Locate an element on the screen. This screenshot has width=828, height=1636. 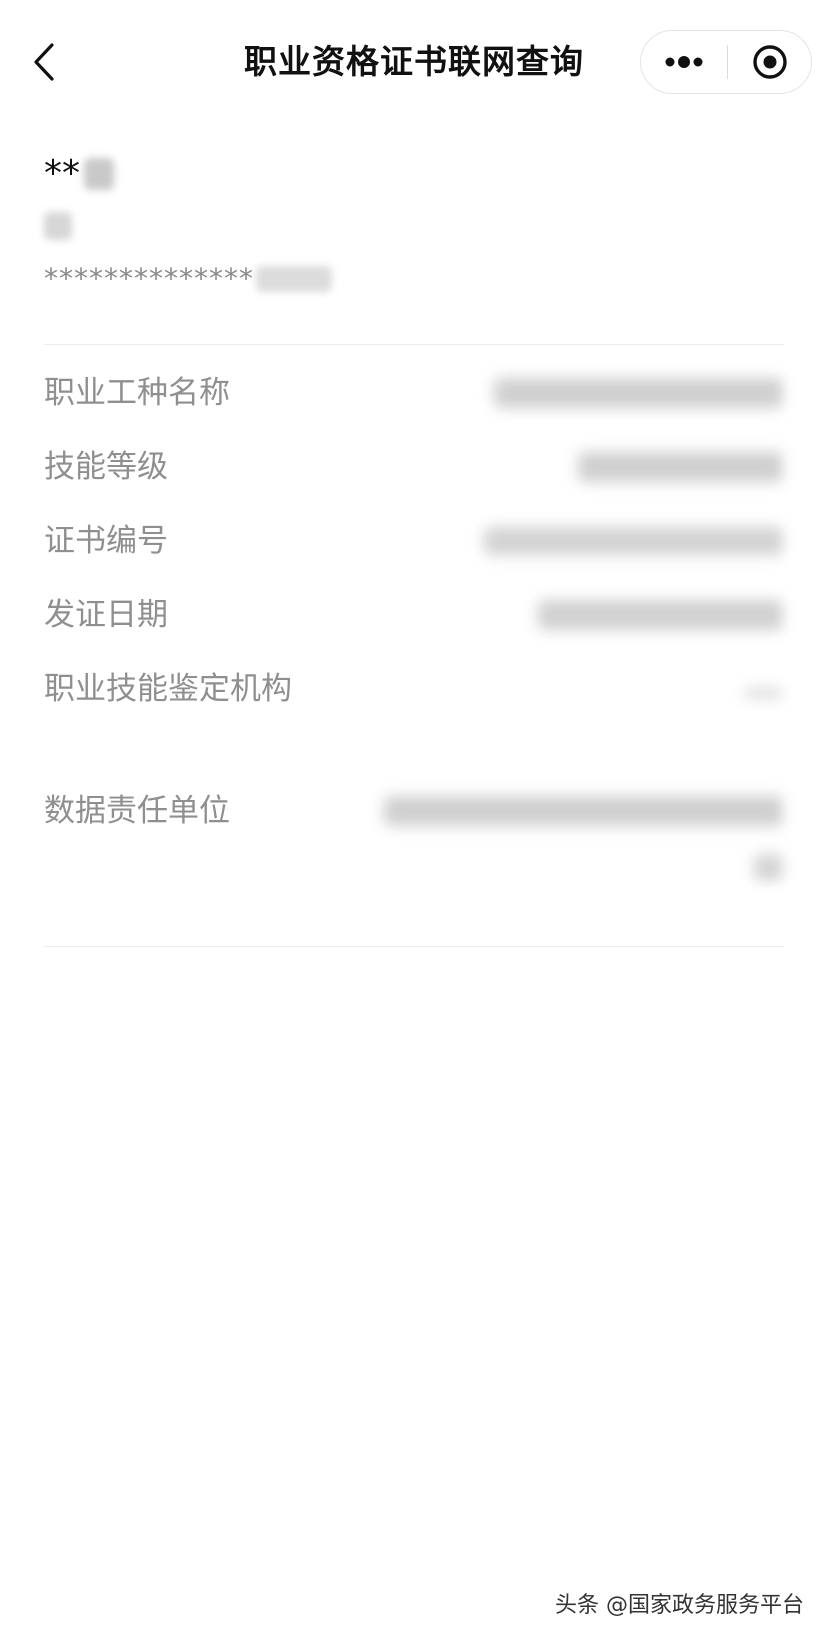
holder-name: ** is located at coordinates (62, 173).